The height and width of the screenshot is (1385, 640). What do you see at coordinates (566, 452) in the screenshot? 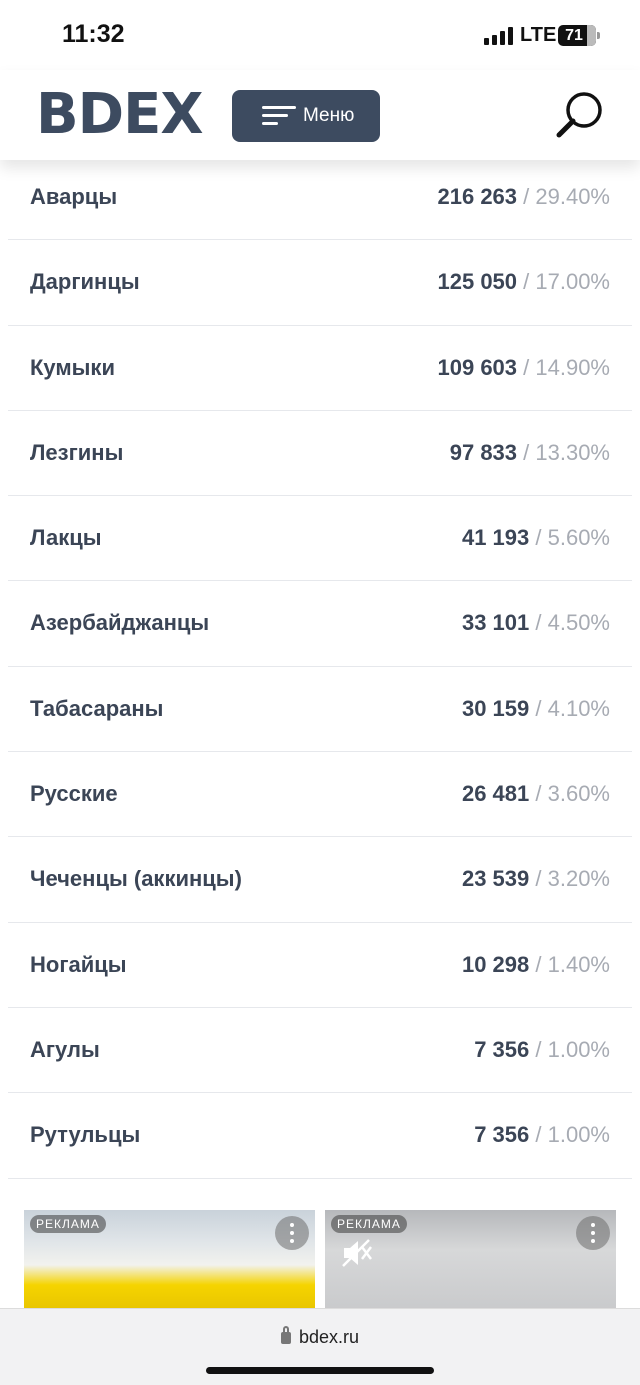
I see `row-percent: / 13.30%` at bounding box center [566, 452].